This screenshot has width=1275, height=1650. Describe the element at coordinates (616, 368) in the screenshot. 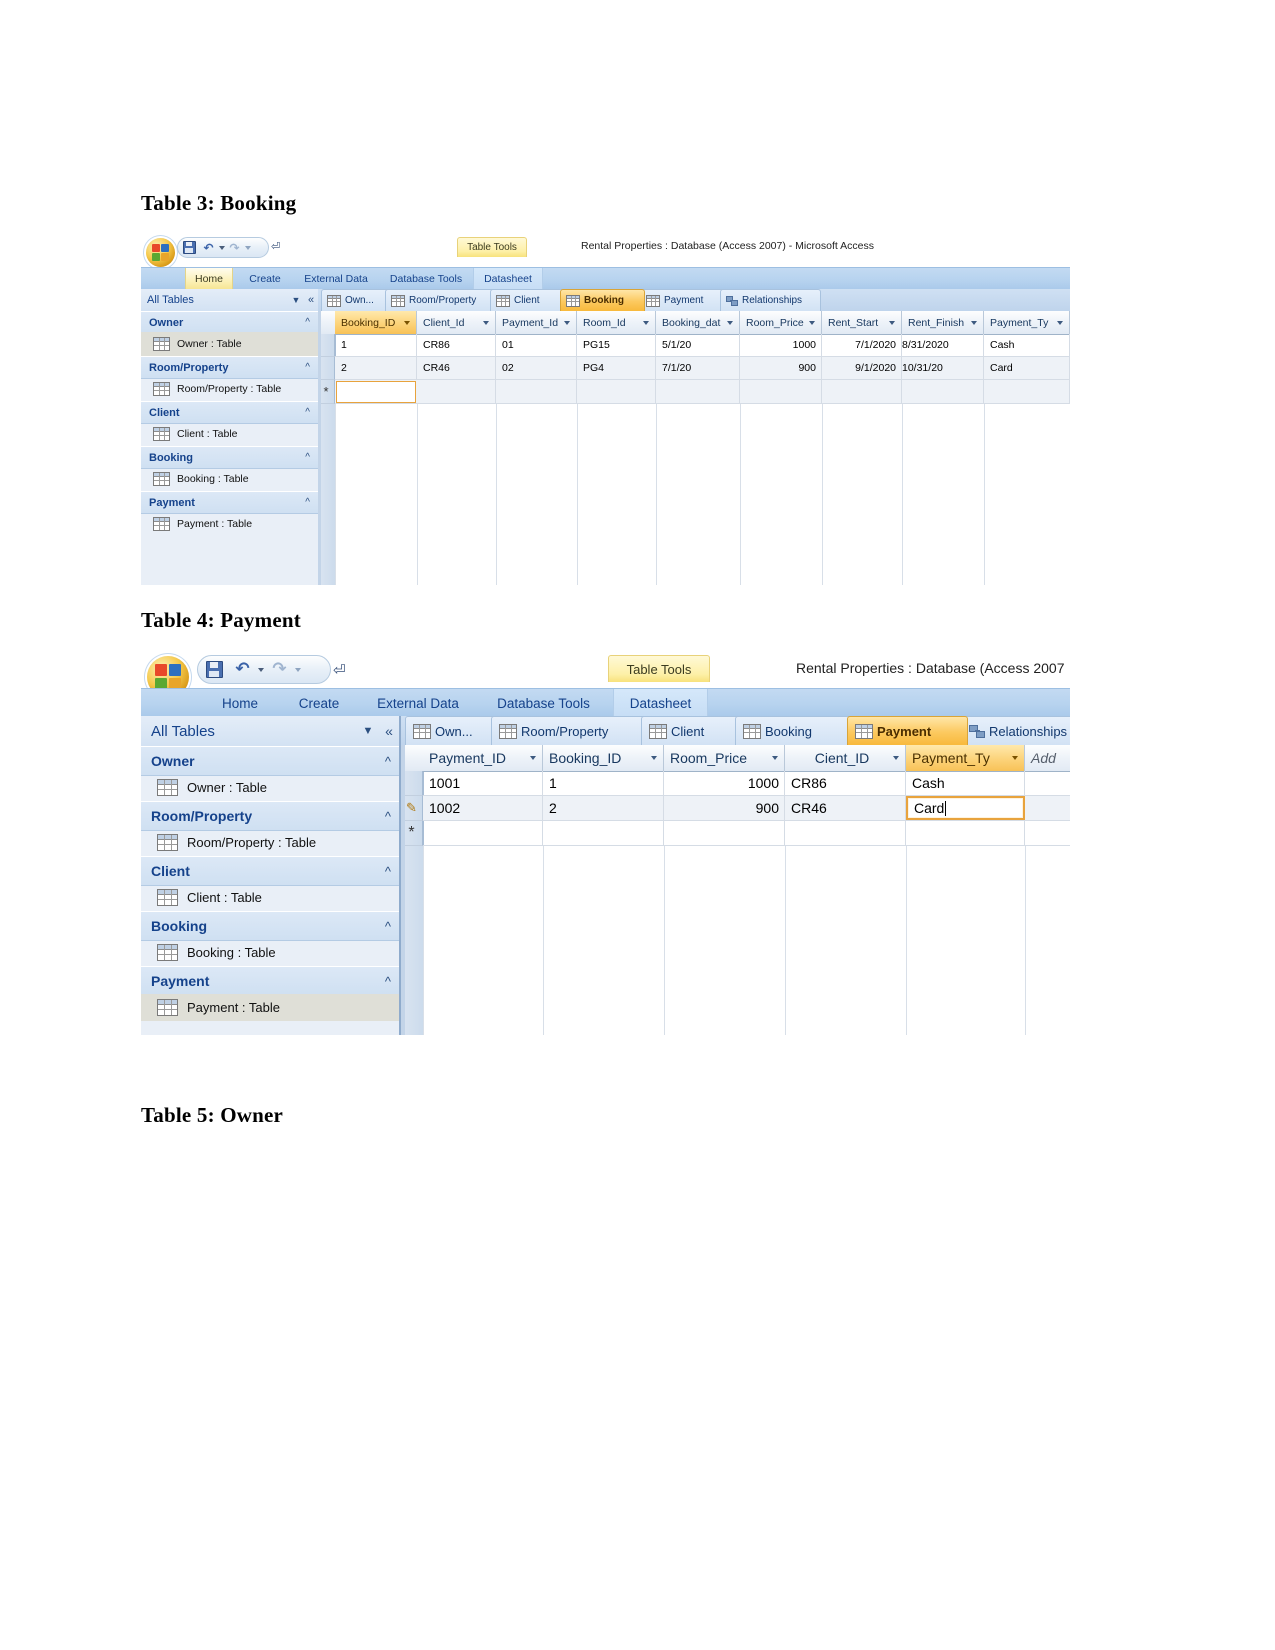

I see `cell-room-id: PG4` at that location.